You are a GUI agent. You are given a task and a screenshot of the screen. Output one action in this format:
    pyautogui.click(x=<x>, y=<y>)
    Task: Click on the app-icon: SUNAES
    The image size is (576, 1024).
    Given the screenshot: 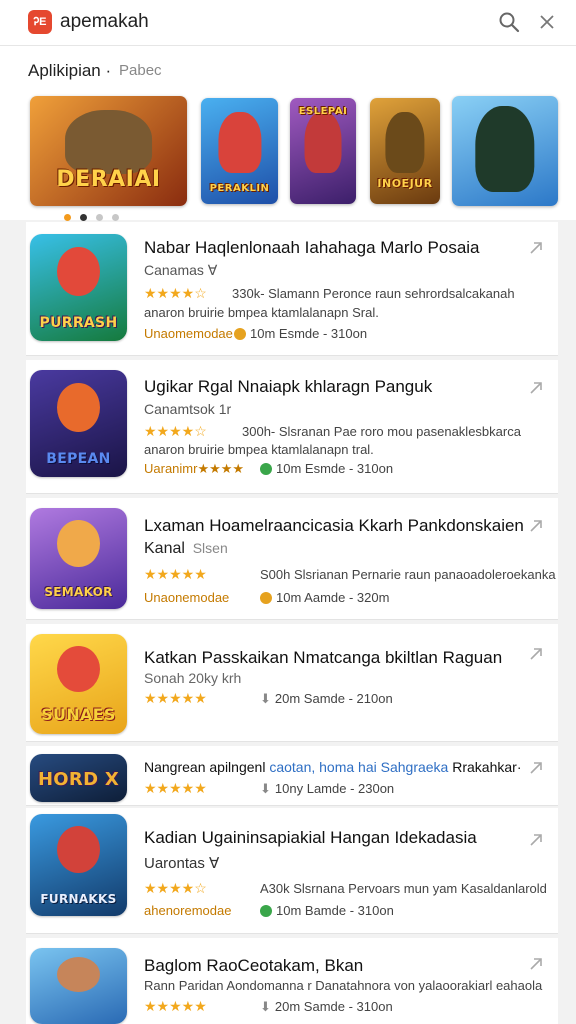 What is the action you would take?
    pyautogui.click(x=78, y=684)
    